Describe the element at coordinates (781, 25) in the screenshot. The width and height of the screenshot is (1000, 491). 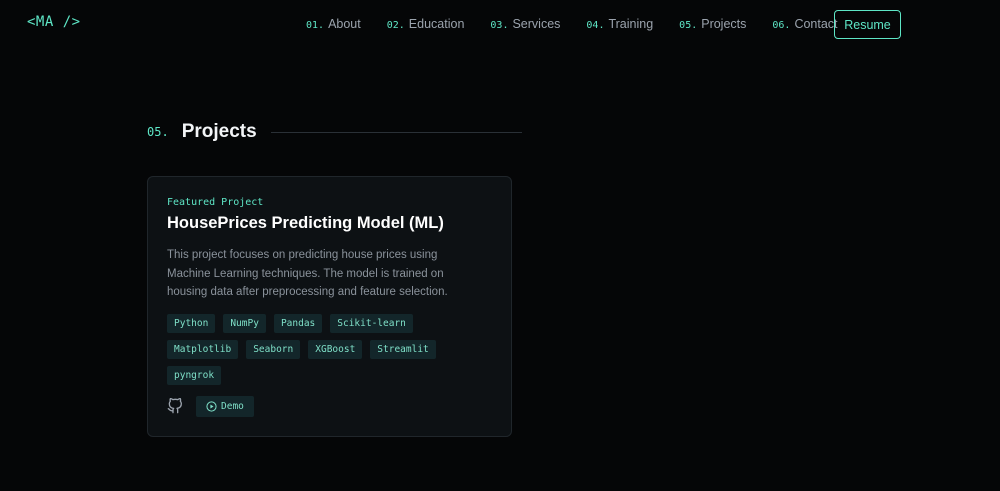
I see `nav-number: 06.` at that location.